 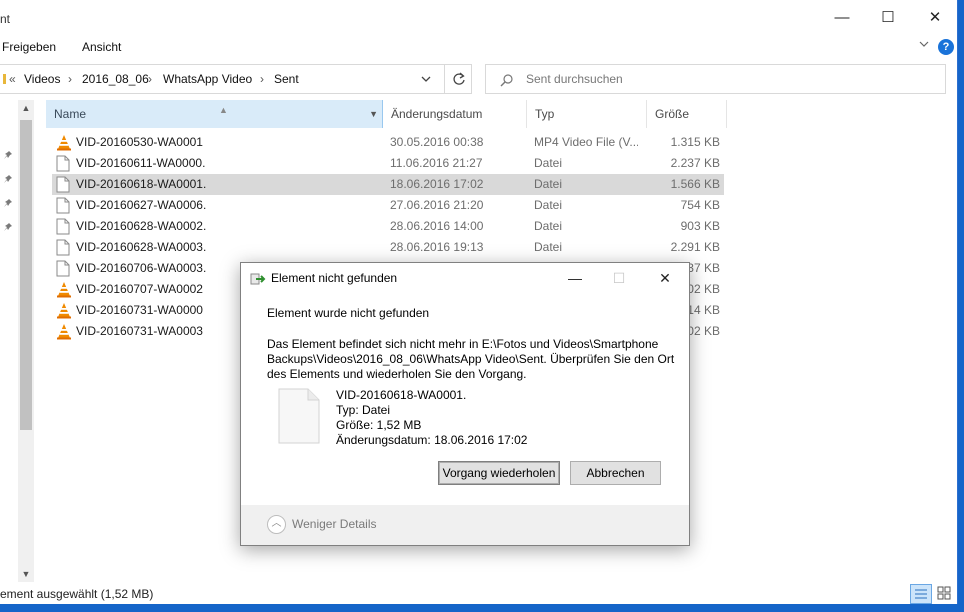 I want to click on file-info-type: Typ: Datei, so click(x=363, y=410).